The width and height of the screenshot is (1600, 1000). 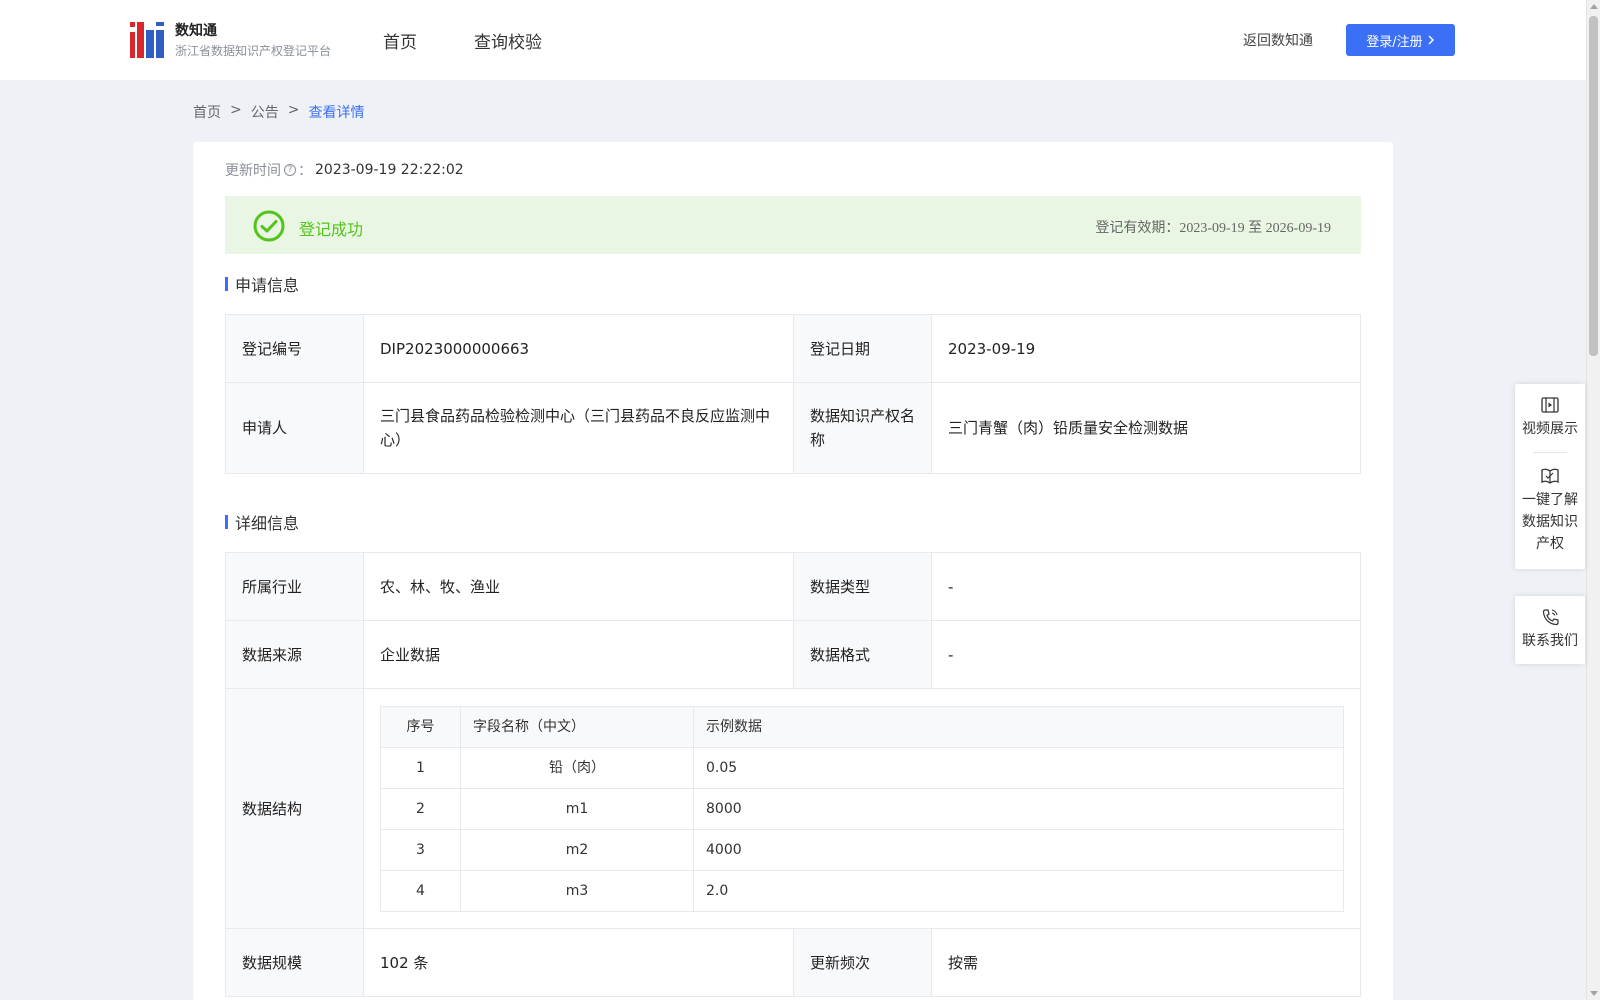 What do you see at coordinates (1137, 228) in the screenshot?
I see `validity-label: 登记有效期：` at bounding box center [1137, 228].